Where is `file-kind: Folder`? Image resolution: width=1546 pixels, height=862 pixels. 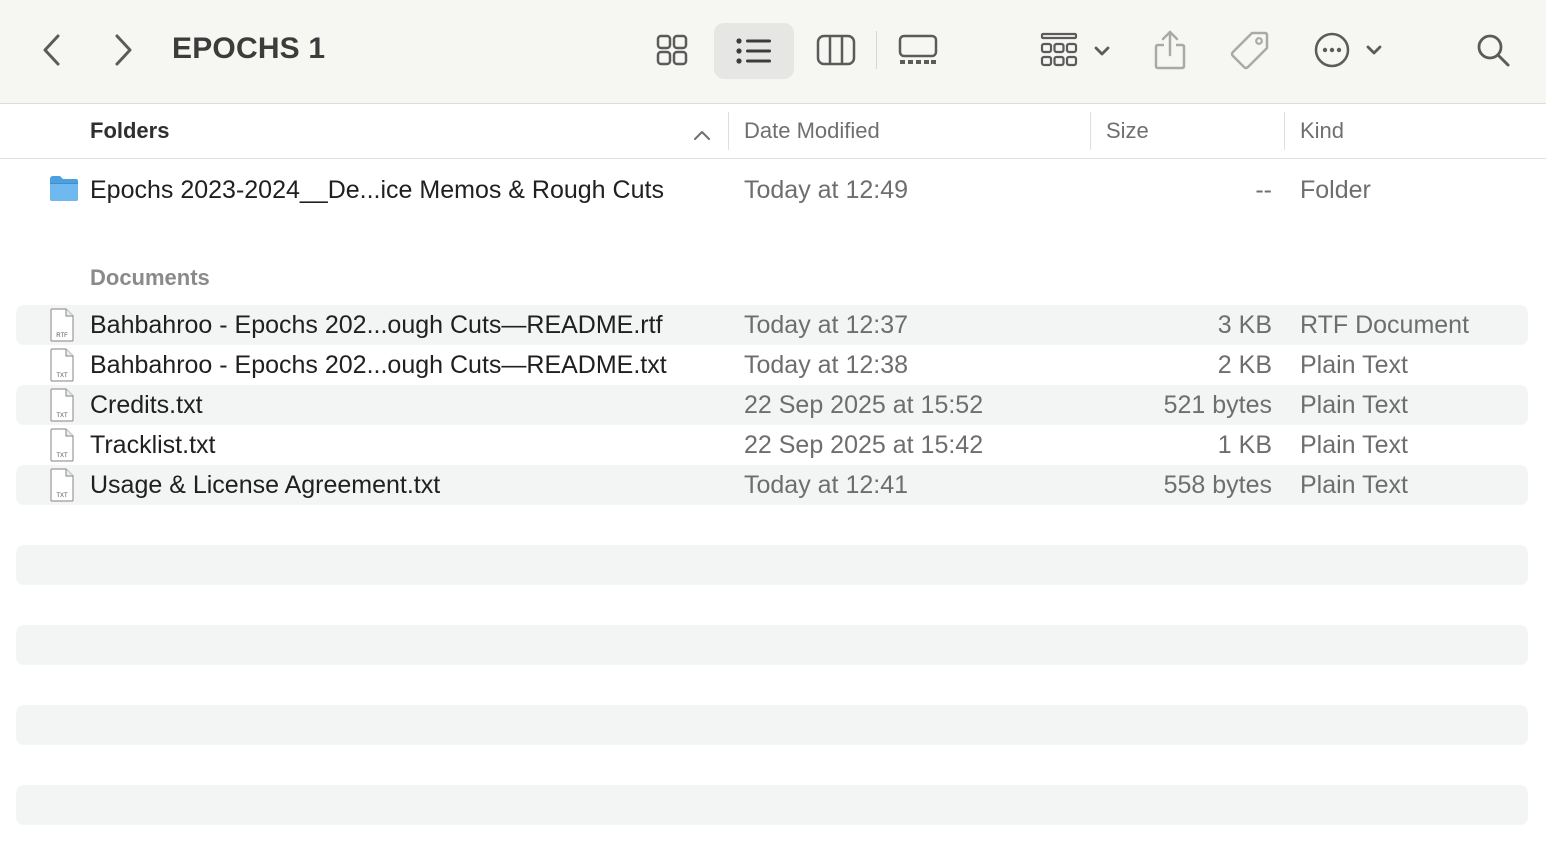 file-kind: Folder is located at coordinates (1335, 190).